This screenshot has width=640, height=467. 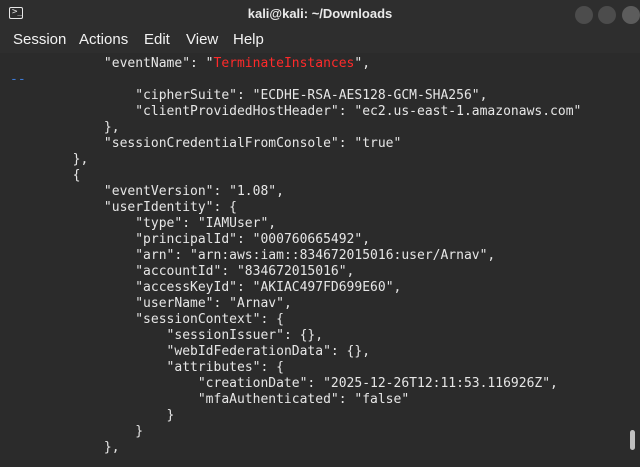 I want to click on line-text-tail: ",, so click(x=362, y=63).